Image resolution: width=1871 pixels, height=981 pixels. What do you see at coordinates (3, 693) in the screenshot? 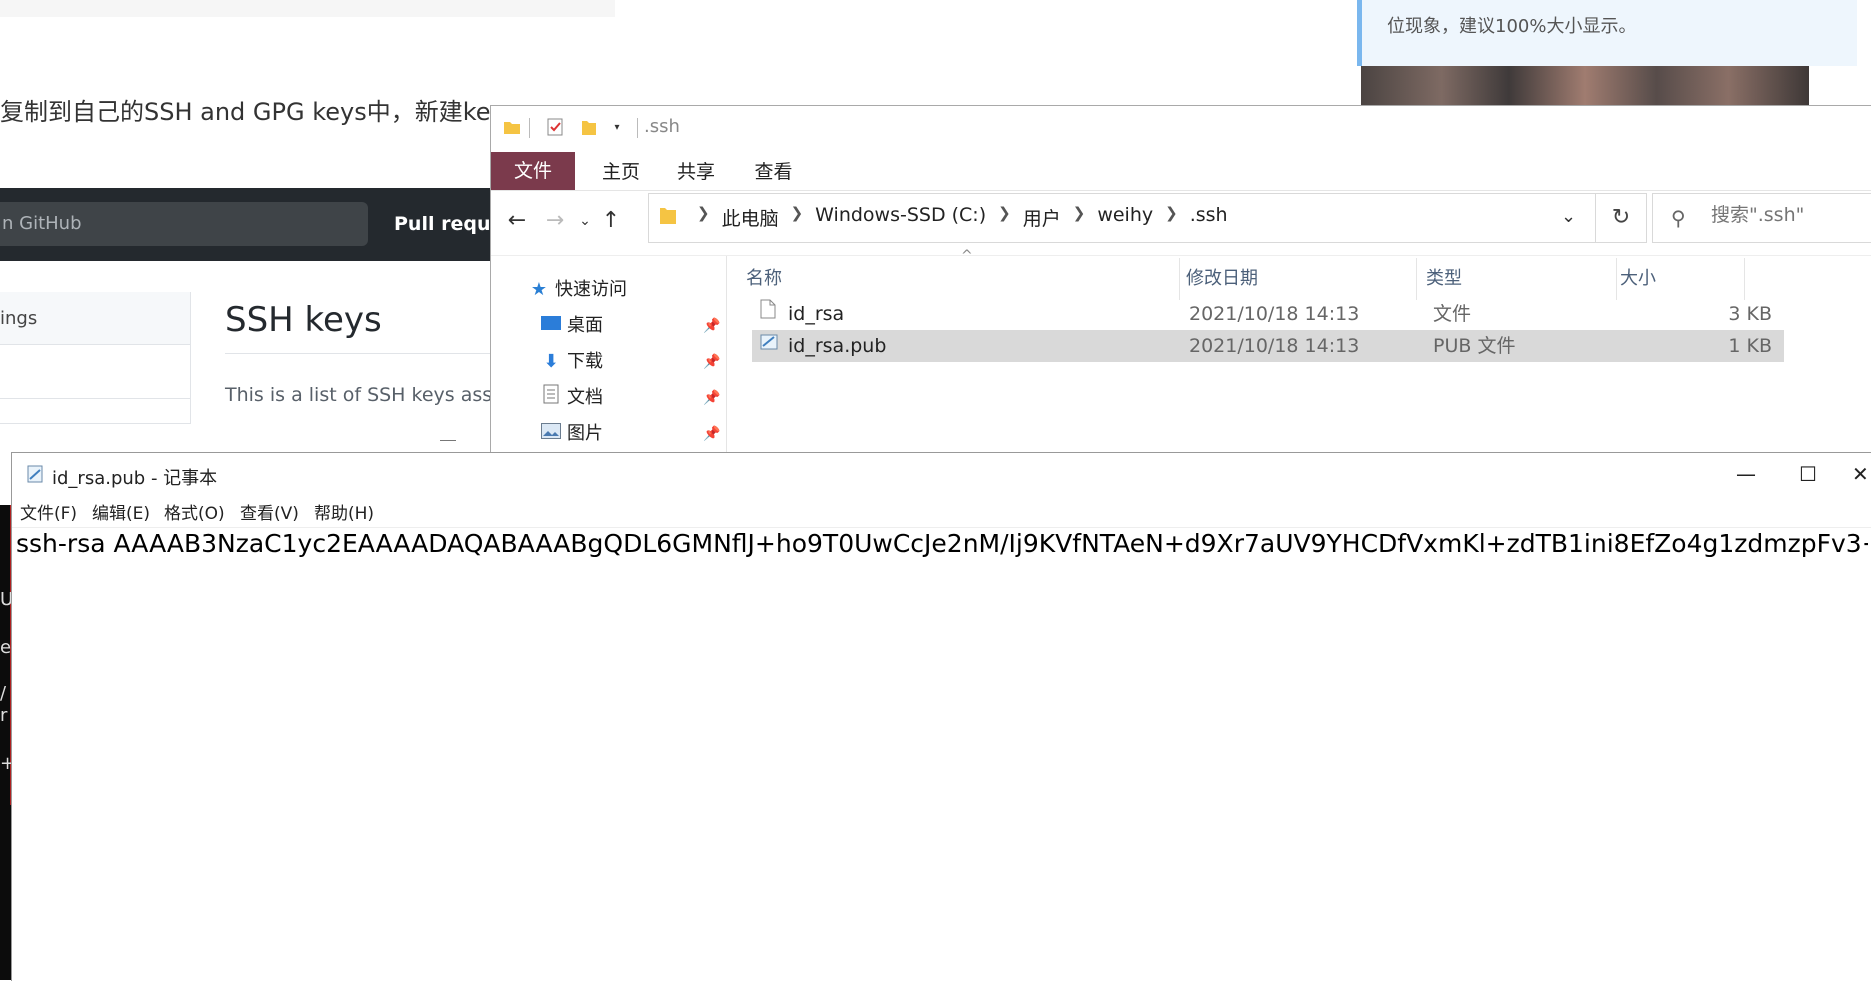
I see `terminal-glyph: /` at bounding box center [3, 693].